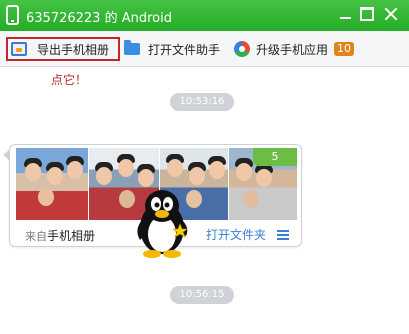  I want to click on toolbar: 导出手机相册 打开文件助手 升级手机应用 10, so click(204, 49).